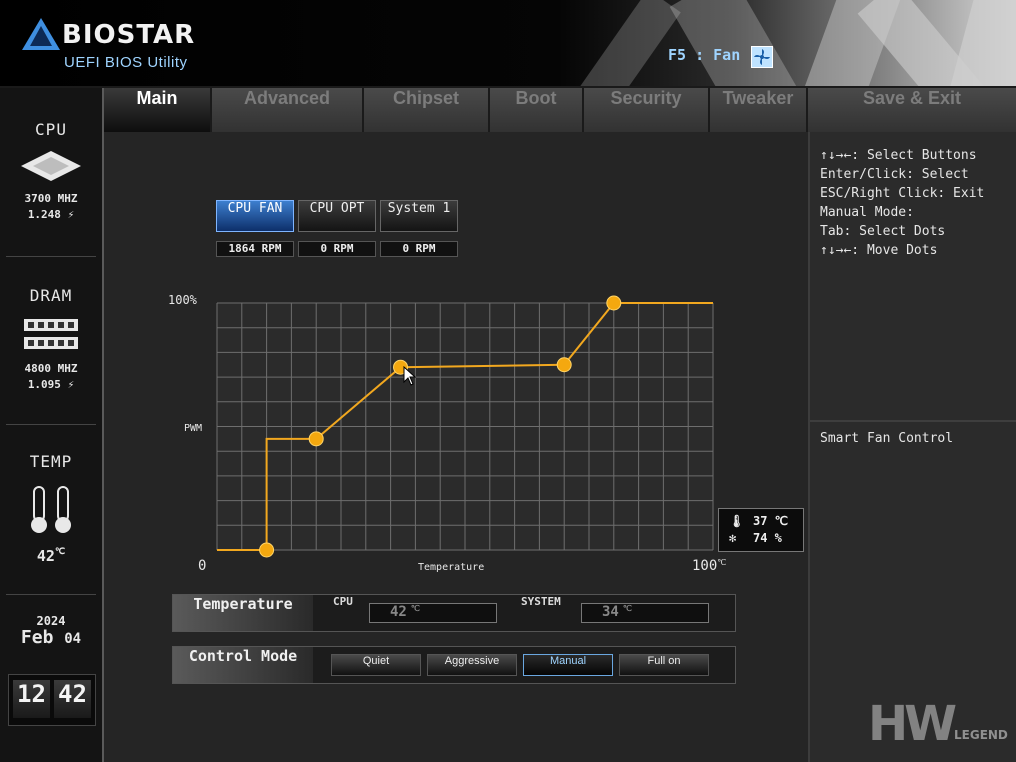 This screenshot has height=762, width=1016. Describe the element at coordinates (288, 110) in the screenshot. I see `tab-advanced: Advanced` at that location.